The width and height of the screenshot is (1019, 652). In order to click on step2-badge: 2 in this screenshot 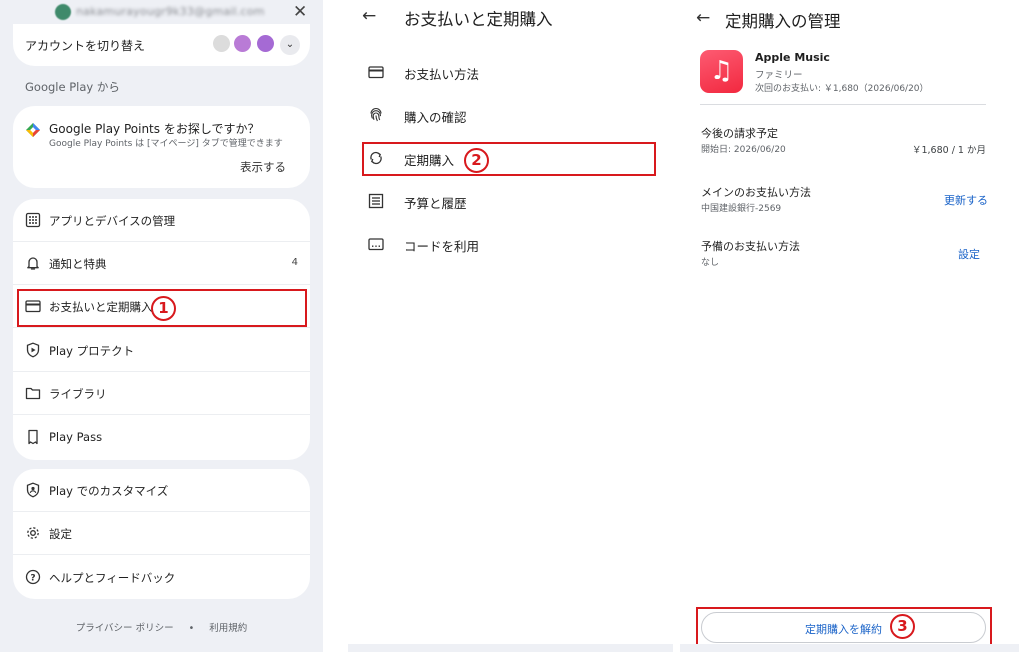, I will do `click(476, 160)`.